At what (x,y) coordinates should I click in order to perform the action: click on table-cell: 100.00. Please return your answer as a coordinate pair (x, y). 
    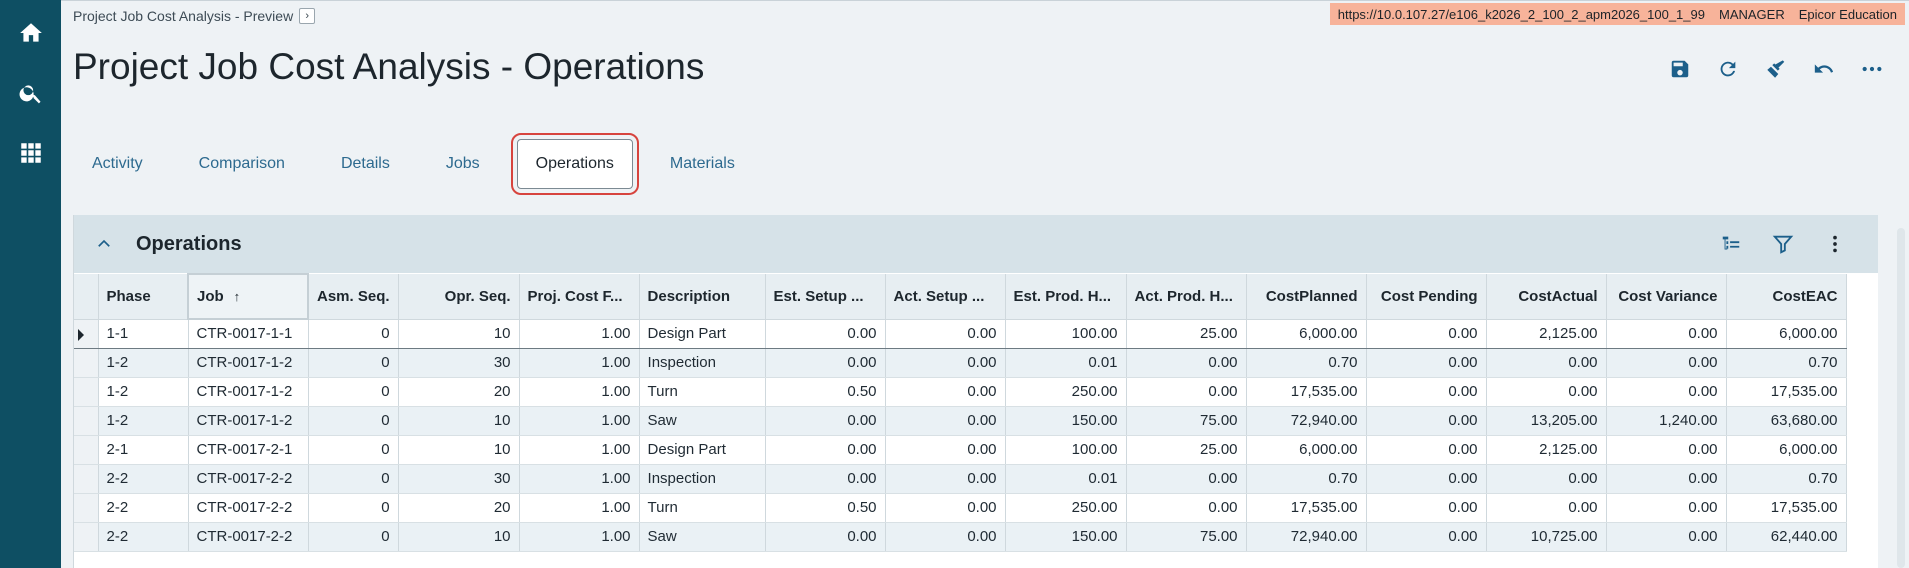
    Looking at the image, I should click on (1066, 450).